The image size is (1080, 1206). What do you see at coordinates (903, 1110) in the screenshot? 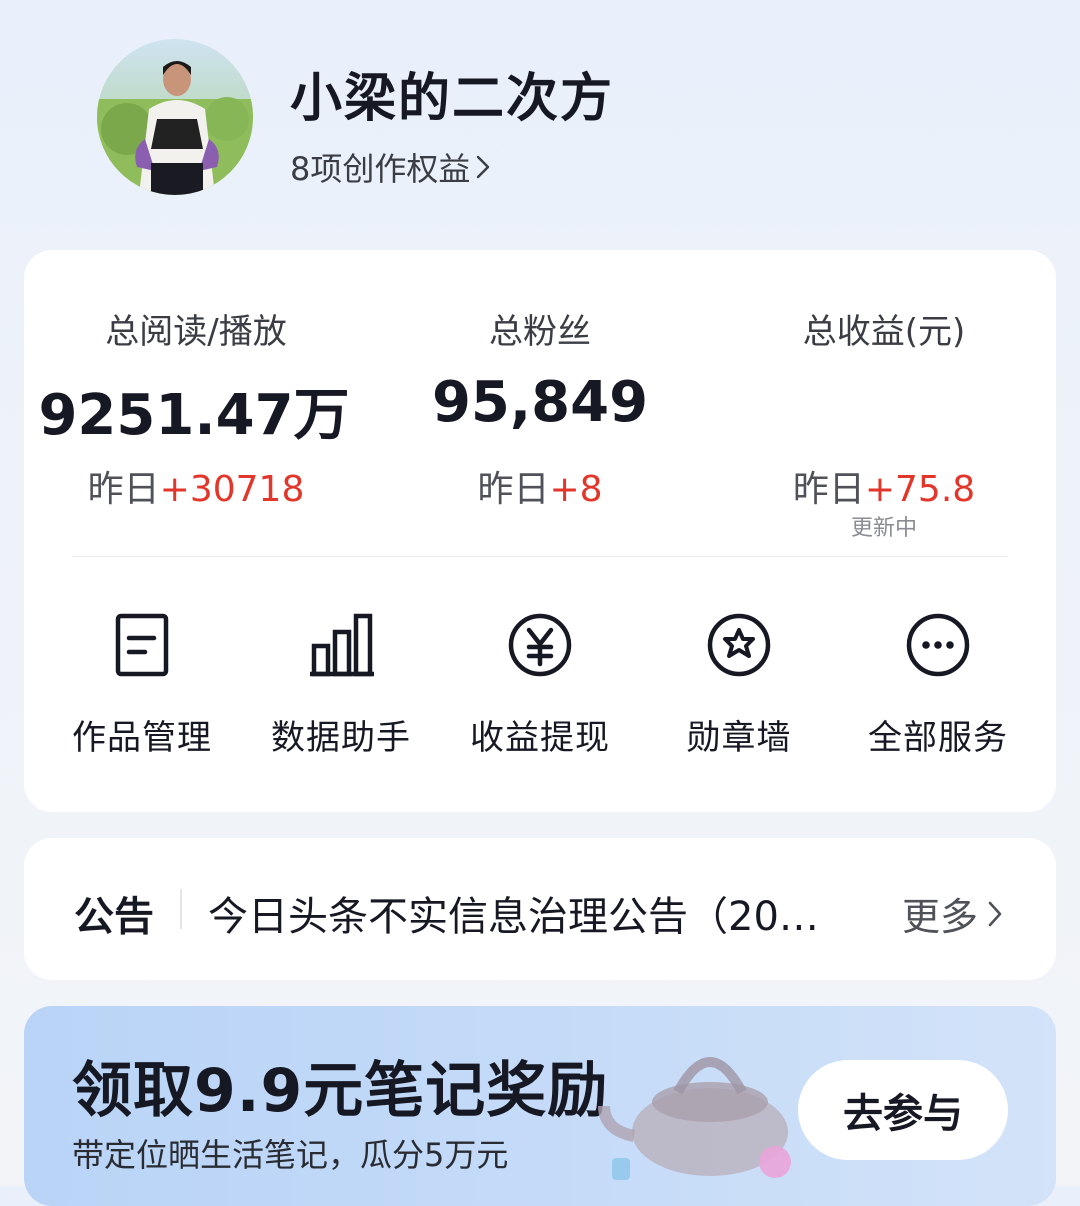
I see `join-button: 去参与` at bounding box center [903, 1110].